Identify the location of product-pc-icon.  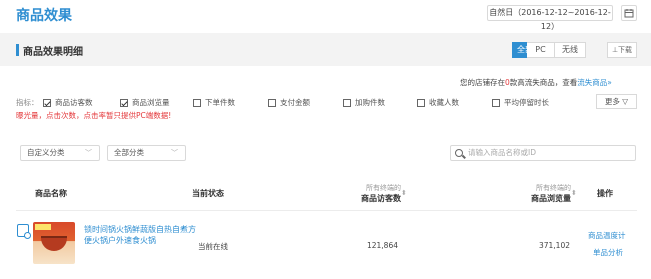
(24, 231).